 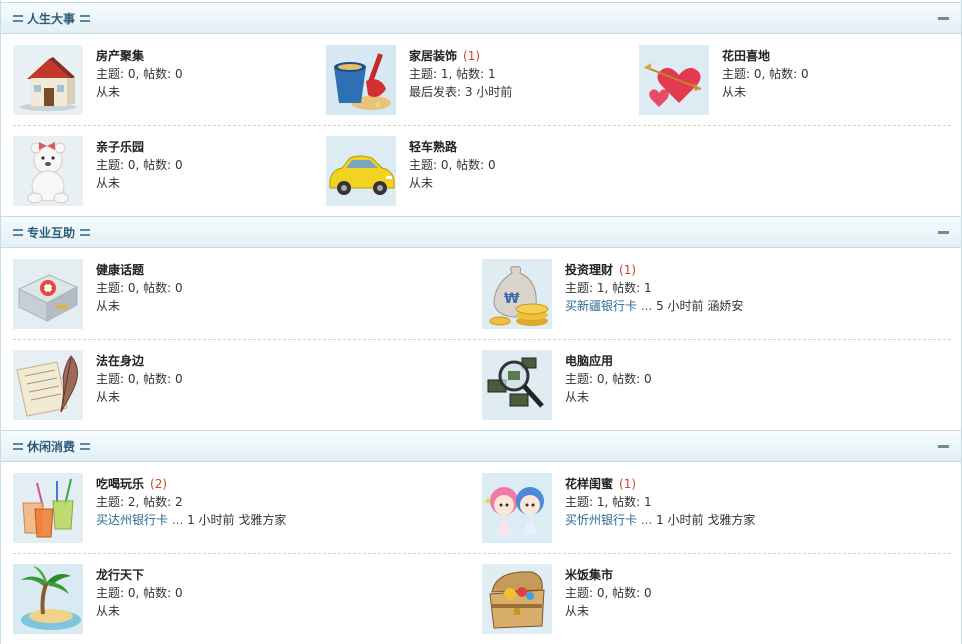 What do you see at coordinates (139, 502) in the screenshot?
I see `forum-stats: 主题: 2, 帖数: 2` at bounding box center [139, 502].